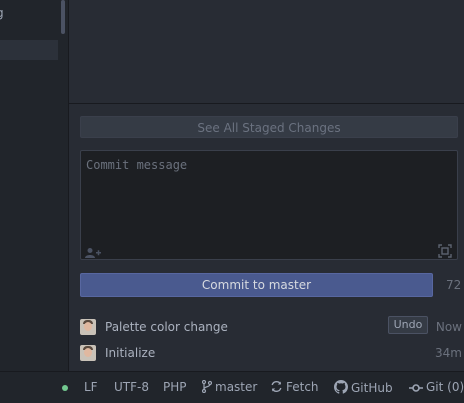 This screenshot has width=464, height=403. What do you see at coordinates (65, 388) in the screenshot?
I see `status-indicator` at bounding box center [65, 388].